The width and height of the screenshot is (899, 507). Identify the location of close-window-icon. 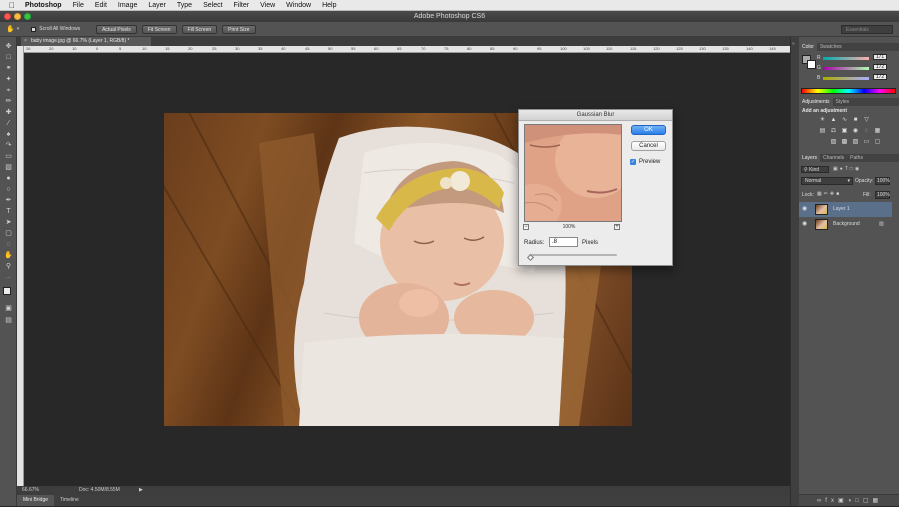
(7, 16).